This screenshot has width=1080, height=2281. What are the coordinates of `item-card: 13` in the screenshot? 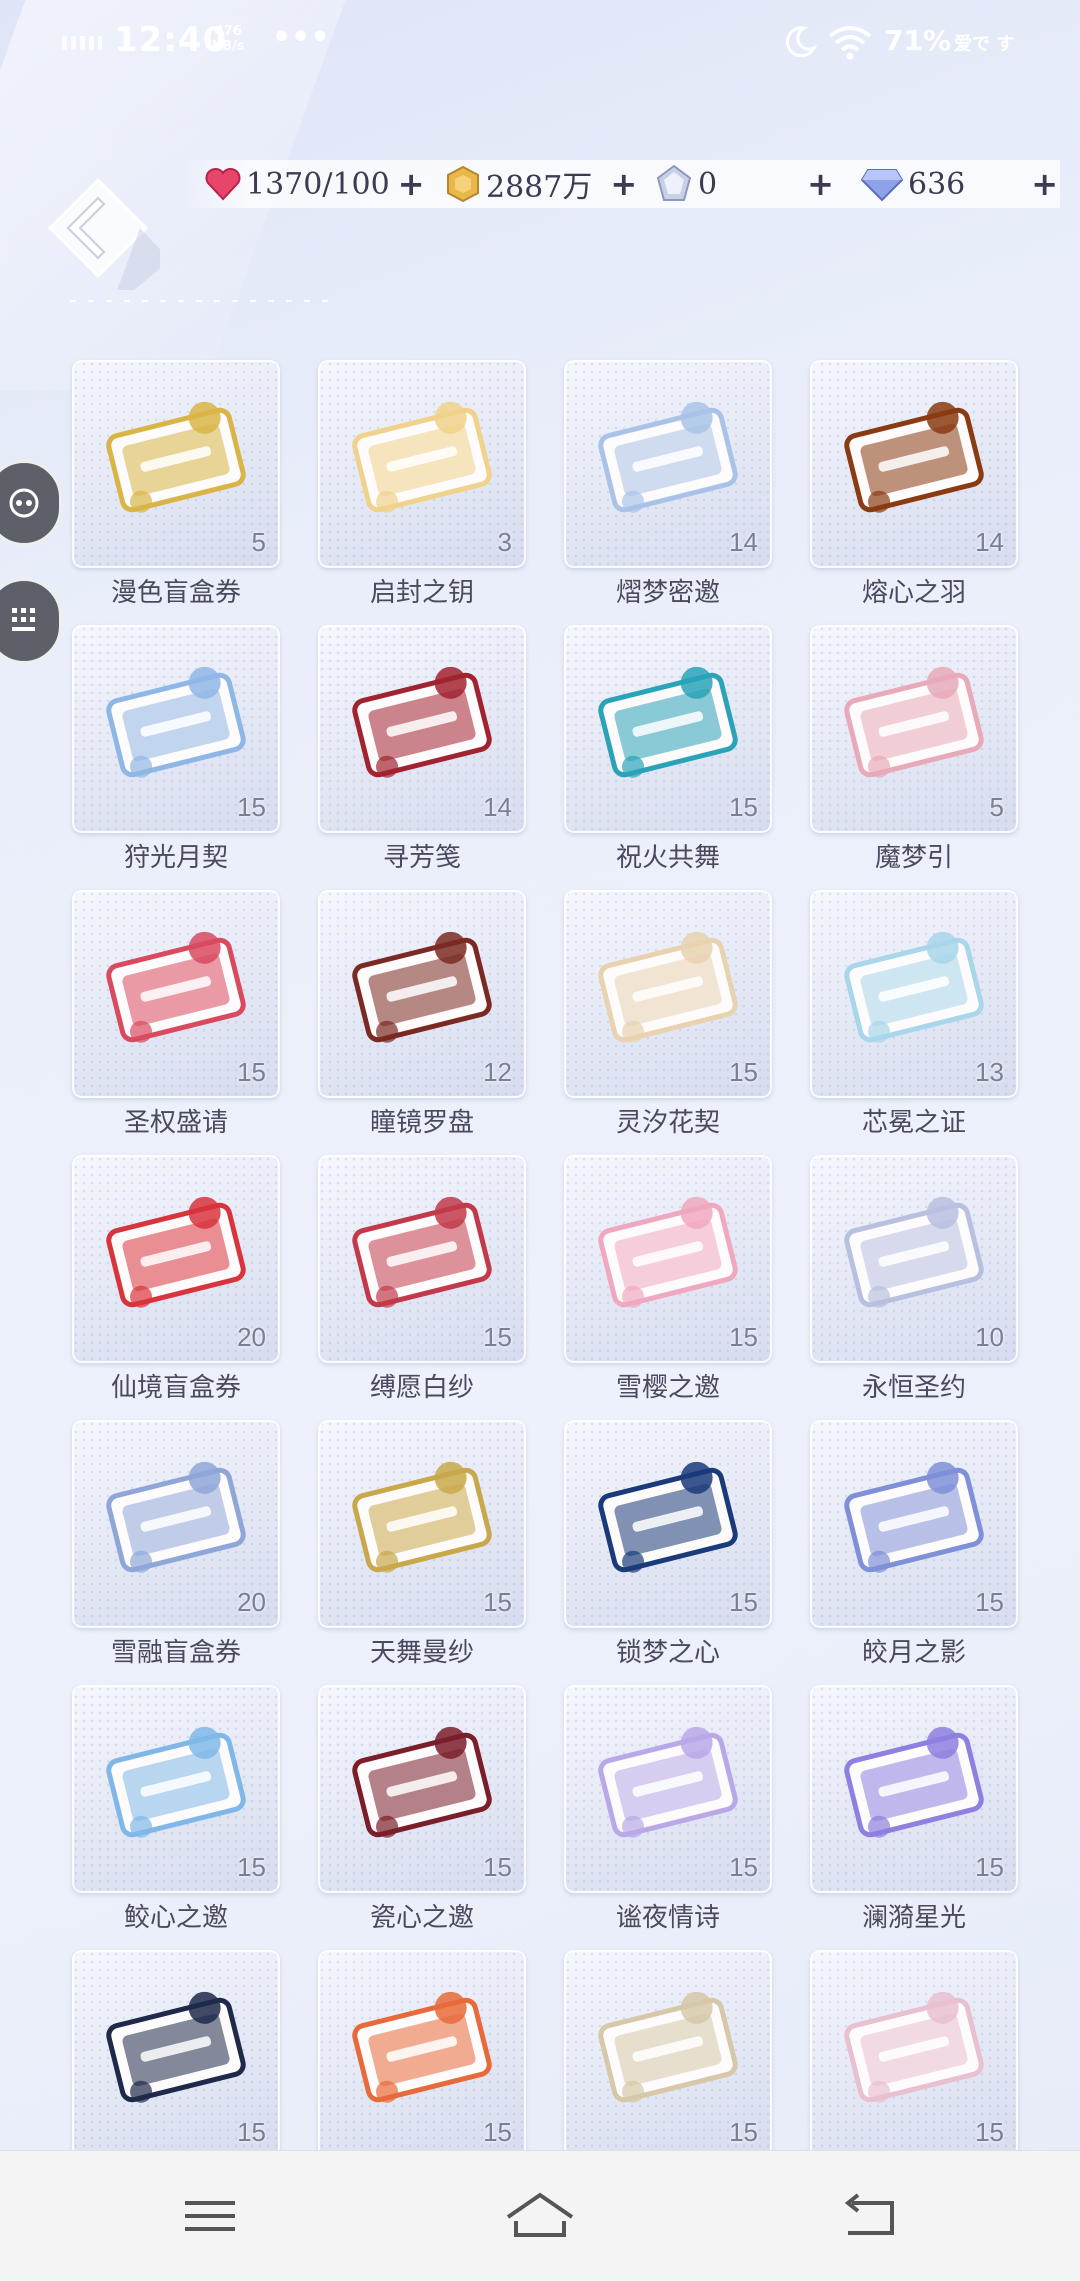 It's located at (914, 994).